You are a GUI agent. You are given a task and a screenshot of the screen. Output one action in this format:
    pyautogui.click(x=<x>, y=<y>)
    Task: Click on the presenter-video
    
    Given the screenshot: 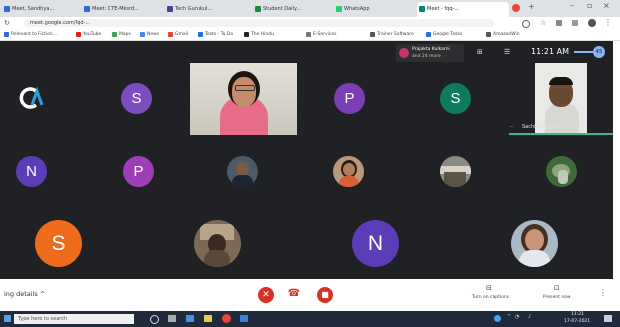 What is the action you would take?
    pyautogui.click(x=243, y=99)
    